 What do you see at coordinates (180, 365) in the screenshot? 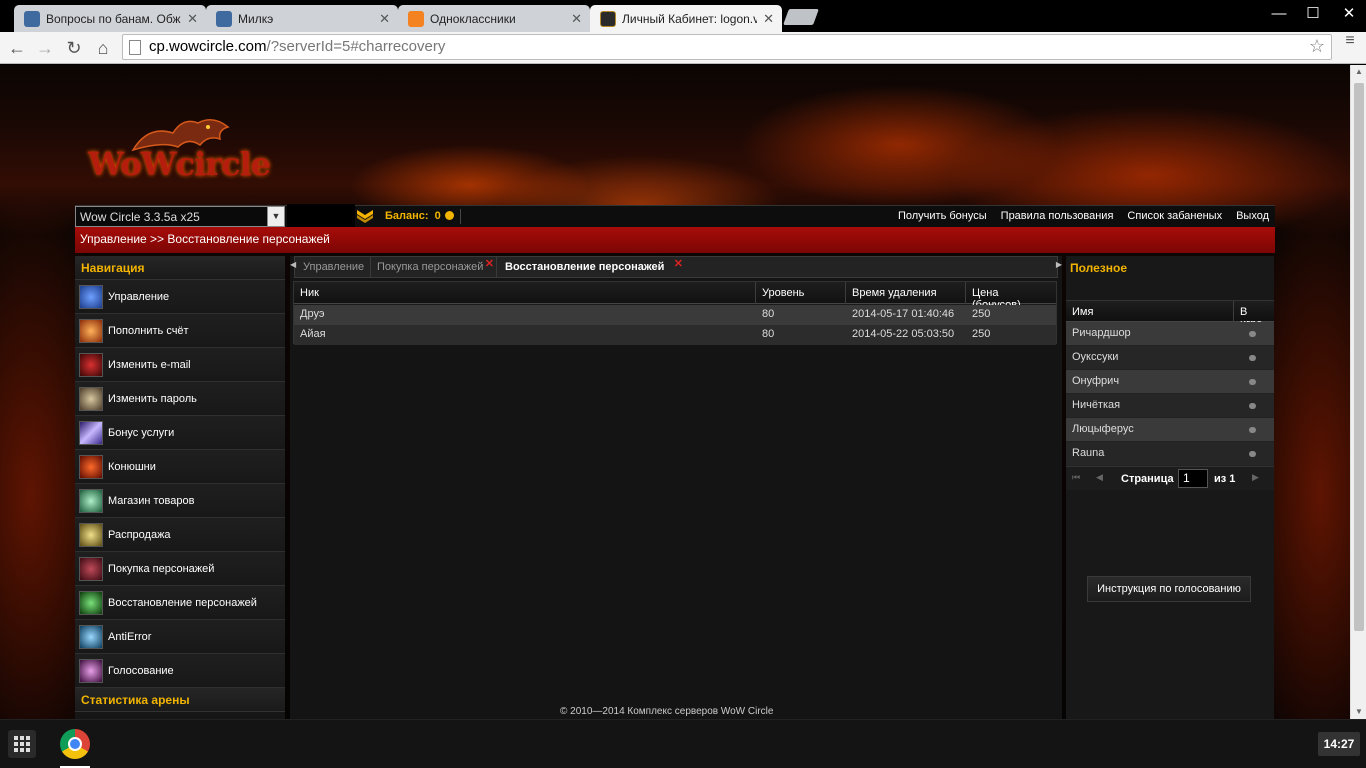
I see `sidebar-item-change-email: Изменить e-mail` at bounding box center [180, 365].